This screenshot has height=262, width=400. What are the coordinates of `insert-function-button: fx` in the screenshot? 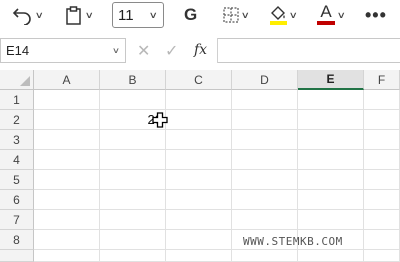 It's located at (200, 50).